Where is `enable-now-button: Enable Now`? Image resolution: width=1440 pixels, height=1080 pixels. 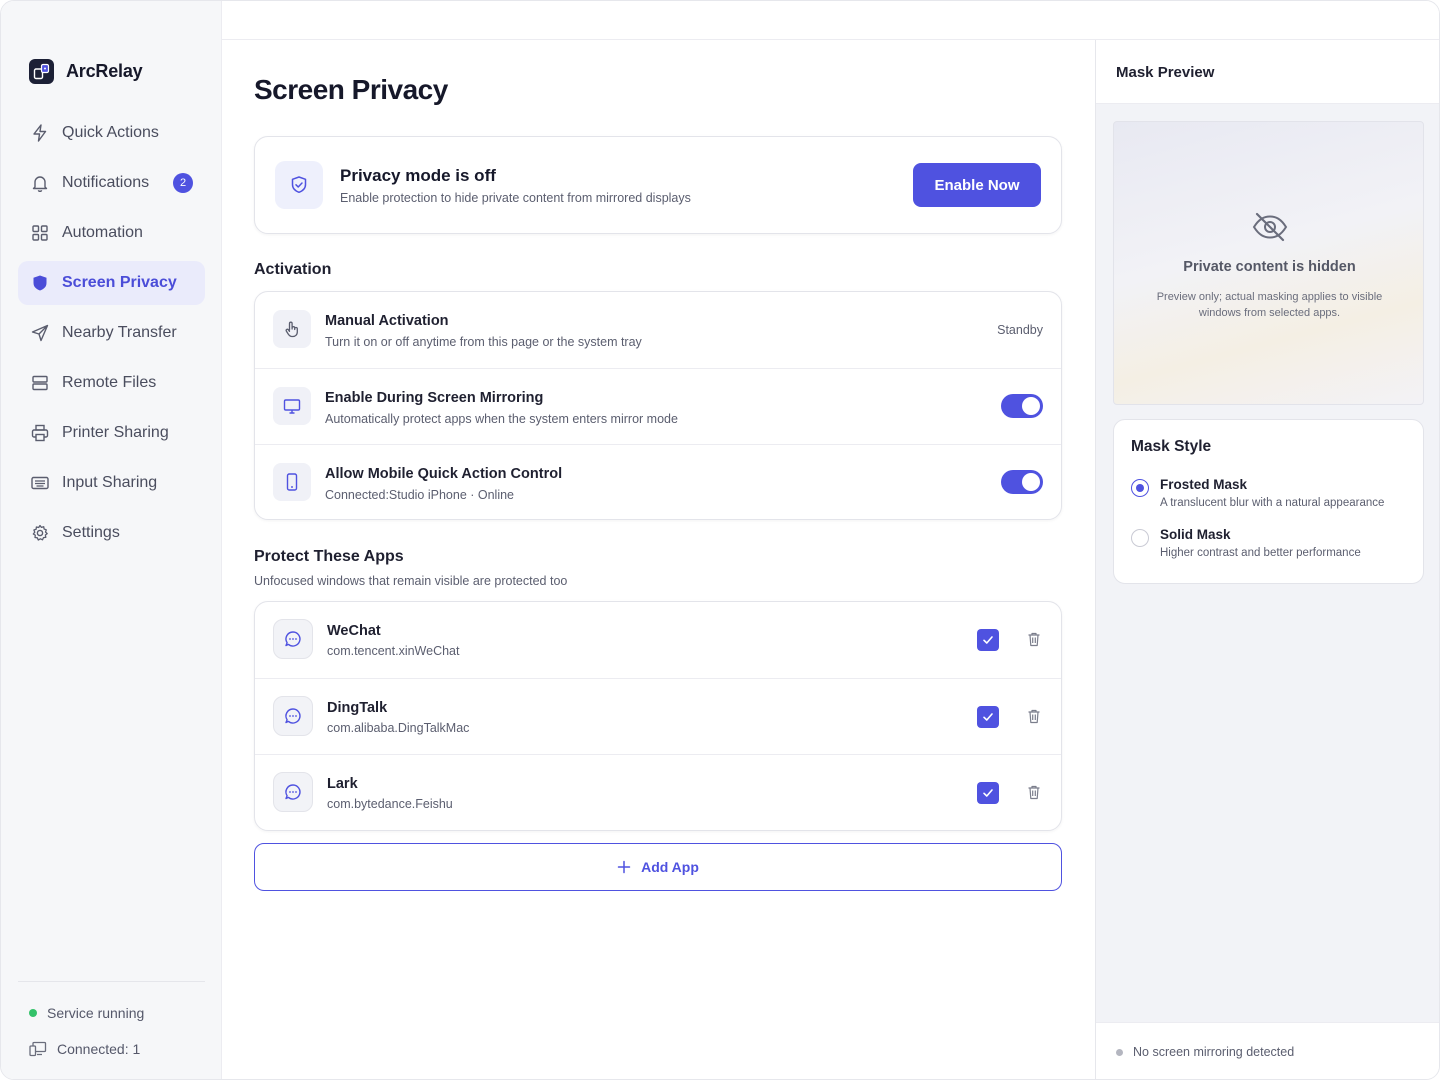
enable-now-button: Enable Now is located at coordinates (977, 185).